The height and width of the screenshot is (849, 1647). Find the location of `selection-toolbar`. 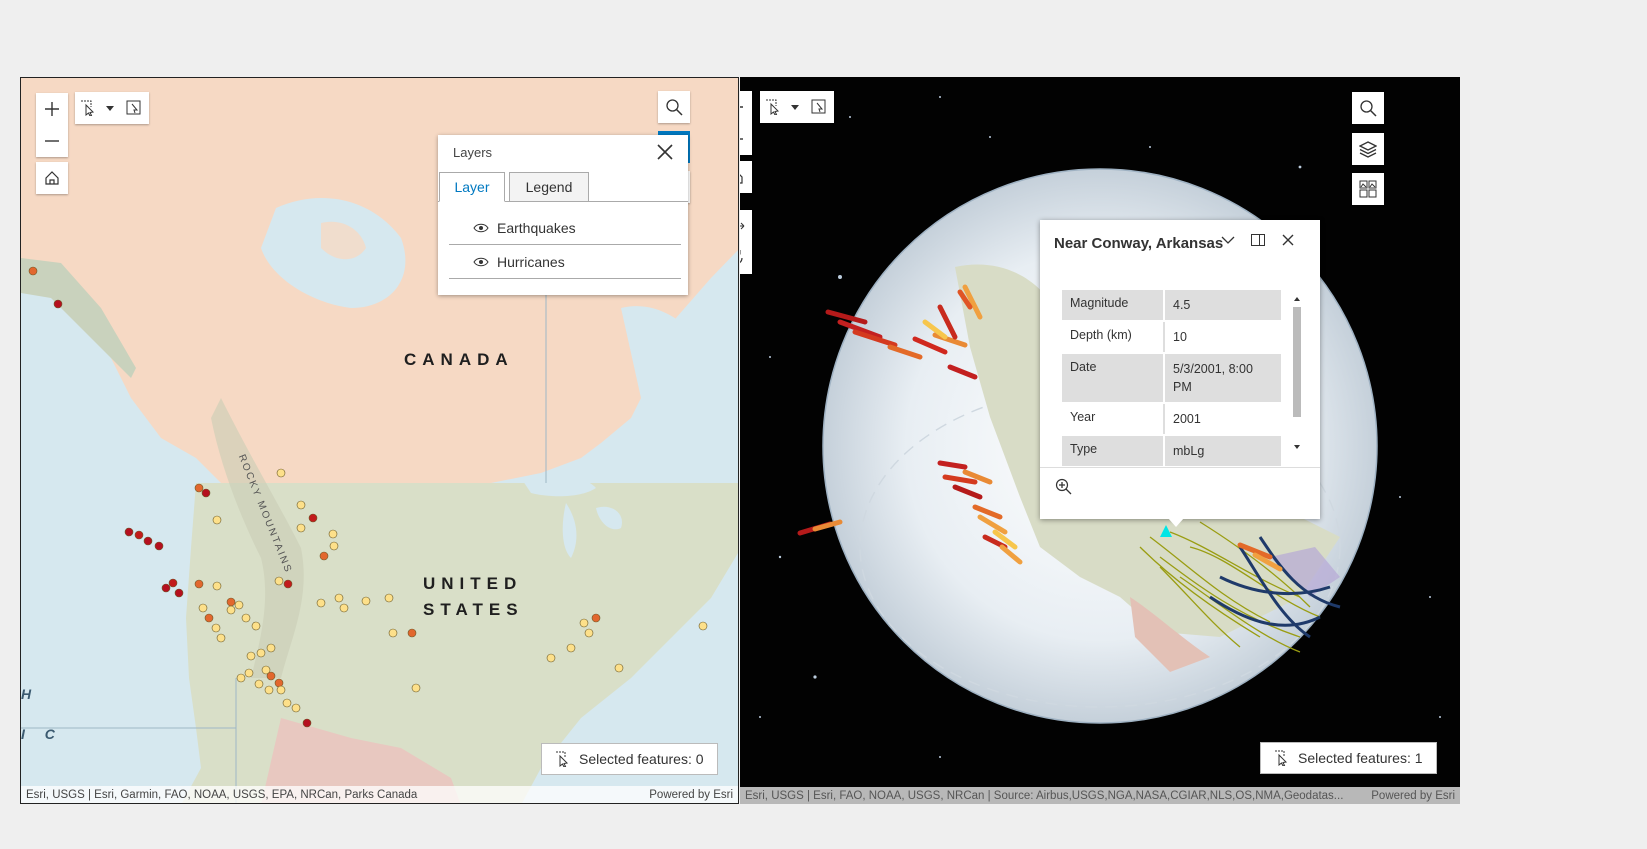

selection-toolbar is located at coordinates (112, 108).